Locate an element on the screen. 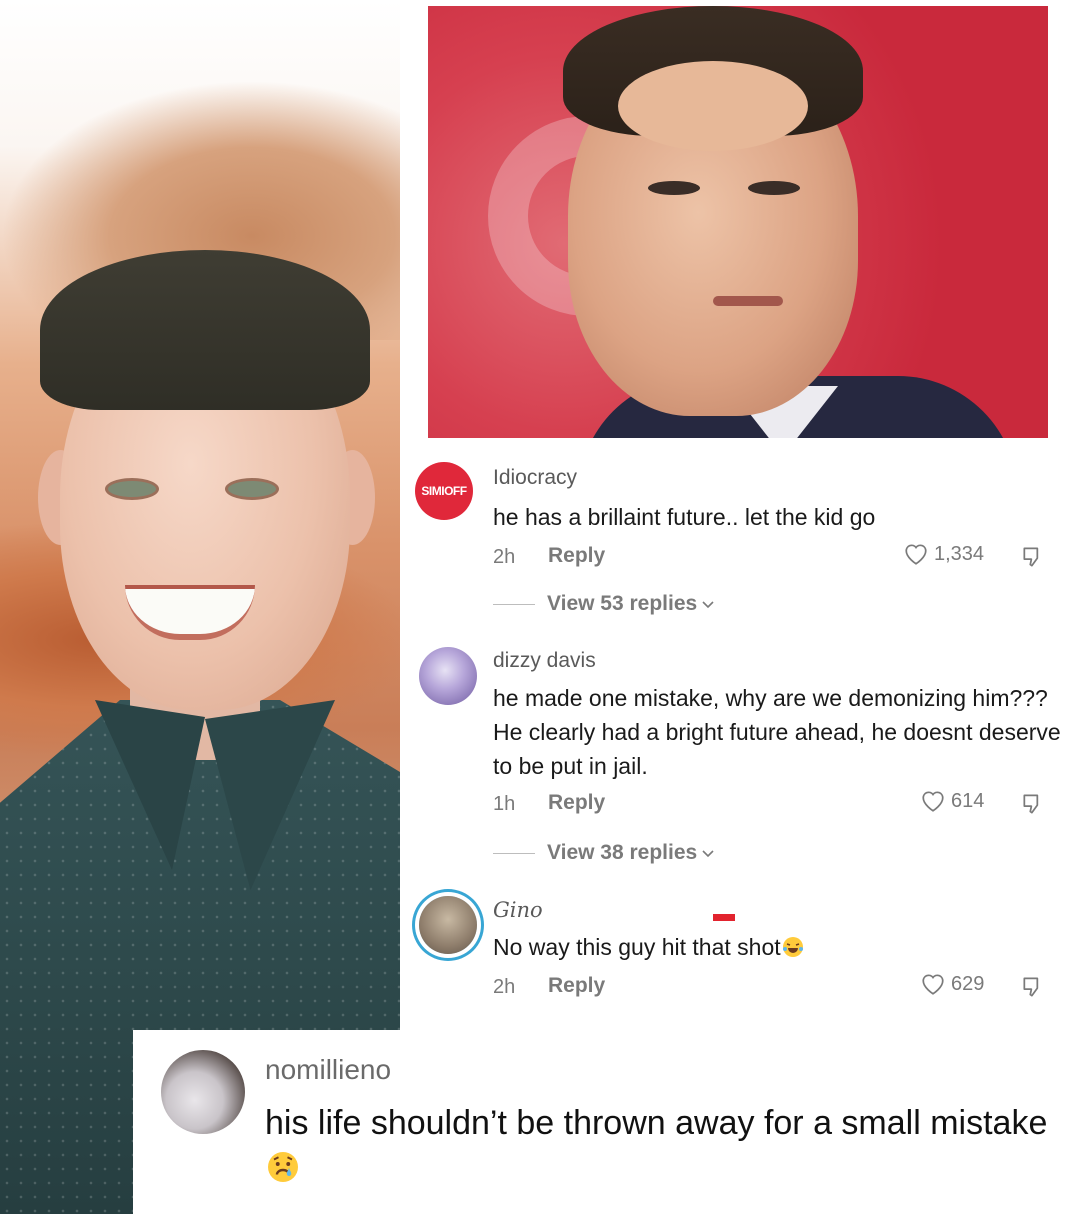 The width and height of the screenshot is (1080, 1214). avatar-logo-text: SIMIOFF is located at coordinates (444, 491).